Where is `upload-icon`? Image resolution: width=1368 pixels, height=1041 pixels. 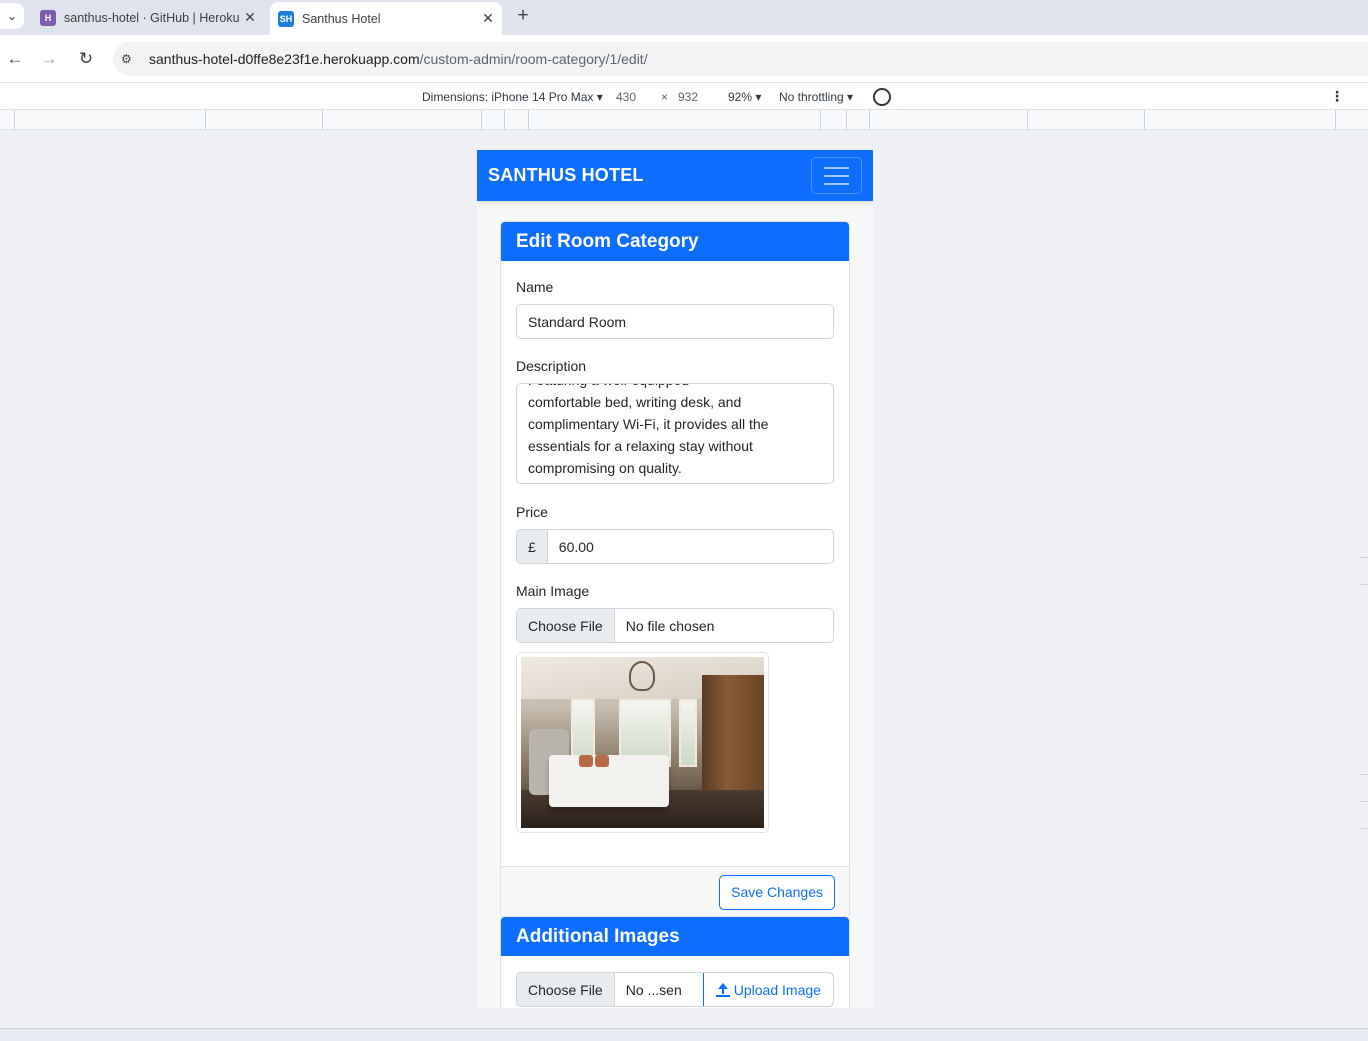
upload-icon is located at coordinates (722, 989).